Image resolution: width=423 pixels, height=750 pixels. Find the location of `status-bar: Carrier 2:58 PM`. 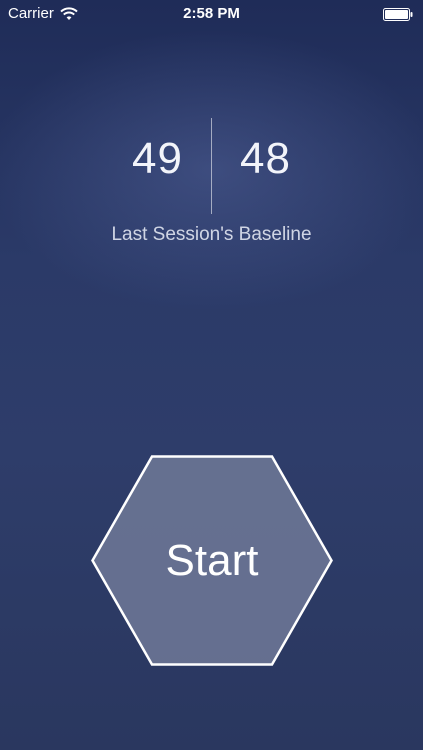

status-bar: Carrier 2:58 PM is located at coordinates (211, 14).